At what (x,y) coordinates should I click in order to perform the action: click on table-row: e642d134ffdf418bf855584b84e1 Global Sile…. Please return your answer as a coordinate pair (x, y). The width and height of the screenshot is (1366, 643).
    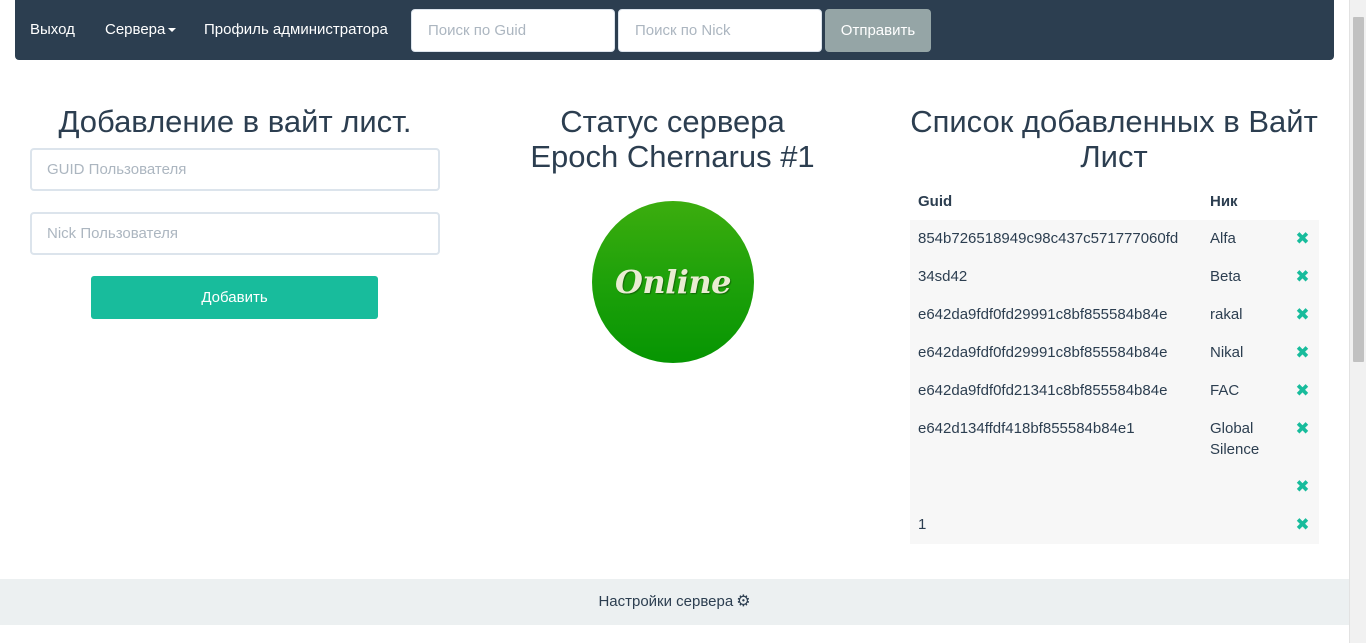
    Looking at the image, I should click on (1114, 439).